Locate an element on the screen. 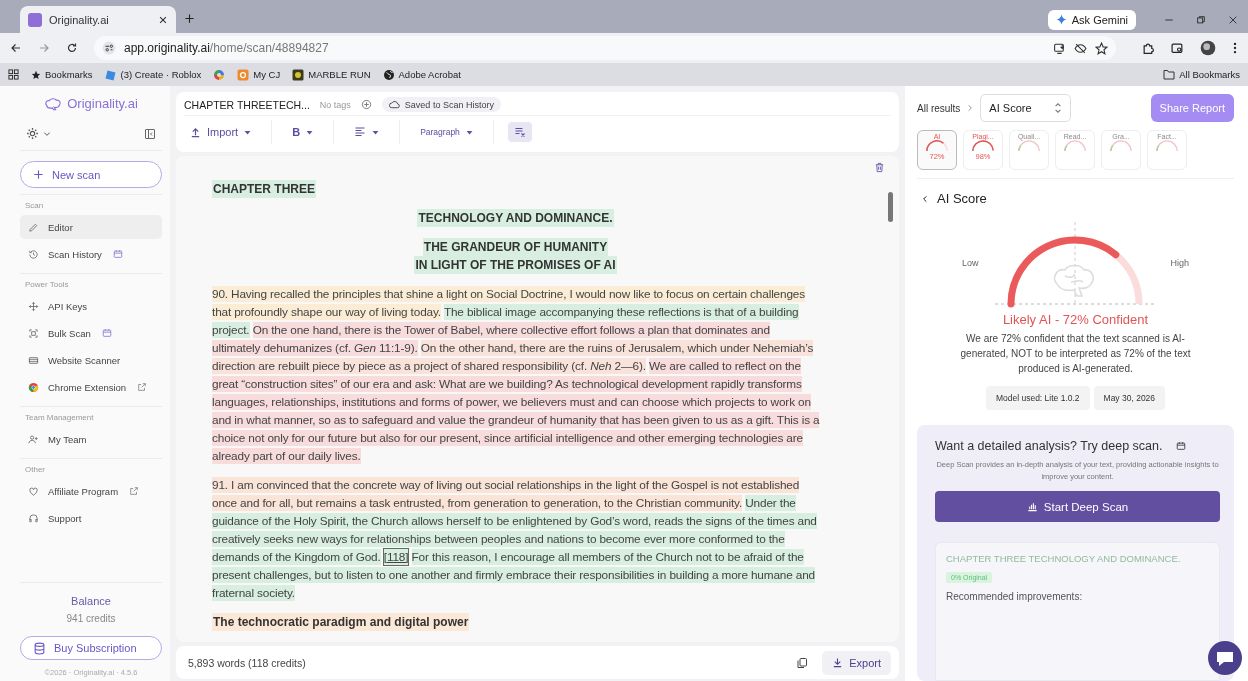  ask-gemini-button: Ask Gemini is located at coordinates (1091, 19).